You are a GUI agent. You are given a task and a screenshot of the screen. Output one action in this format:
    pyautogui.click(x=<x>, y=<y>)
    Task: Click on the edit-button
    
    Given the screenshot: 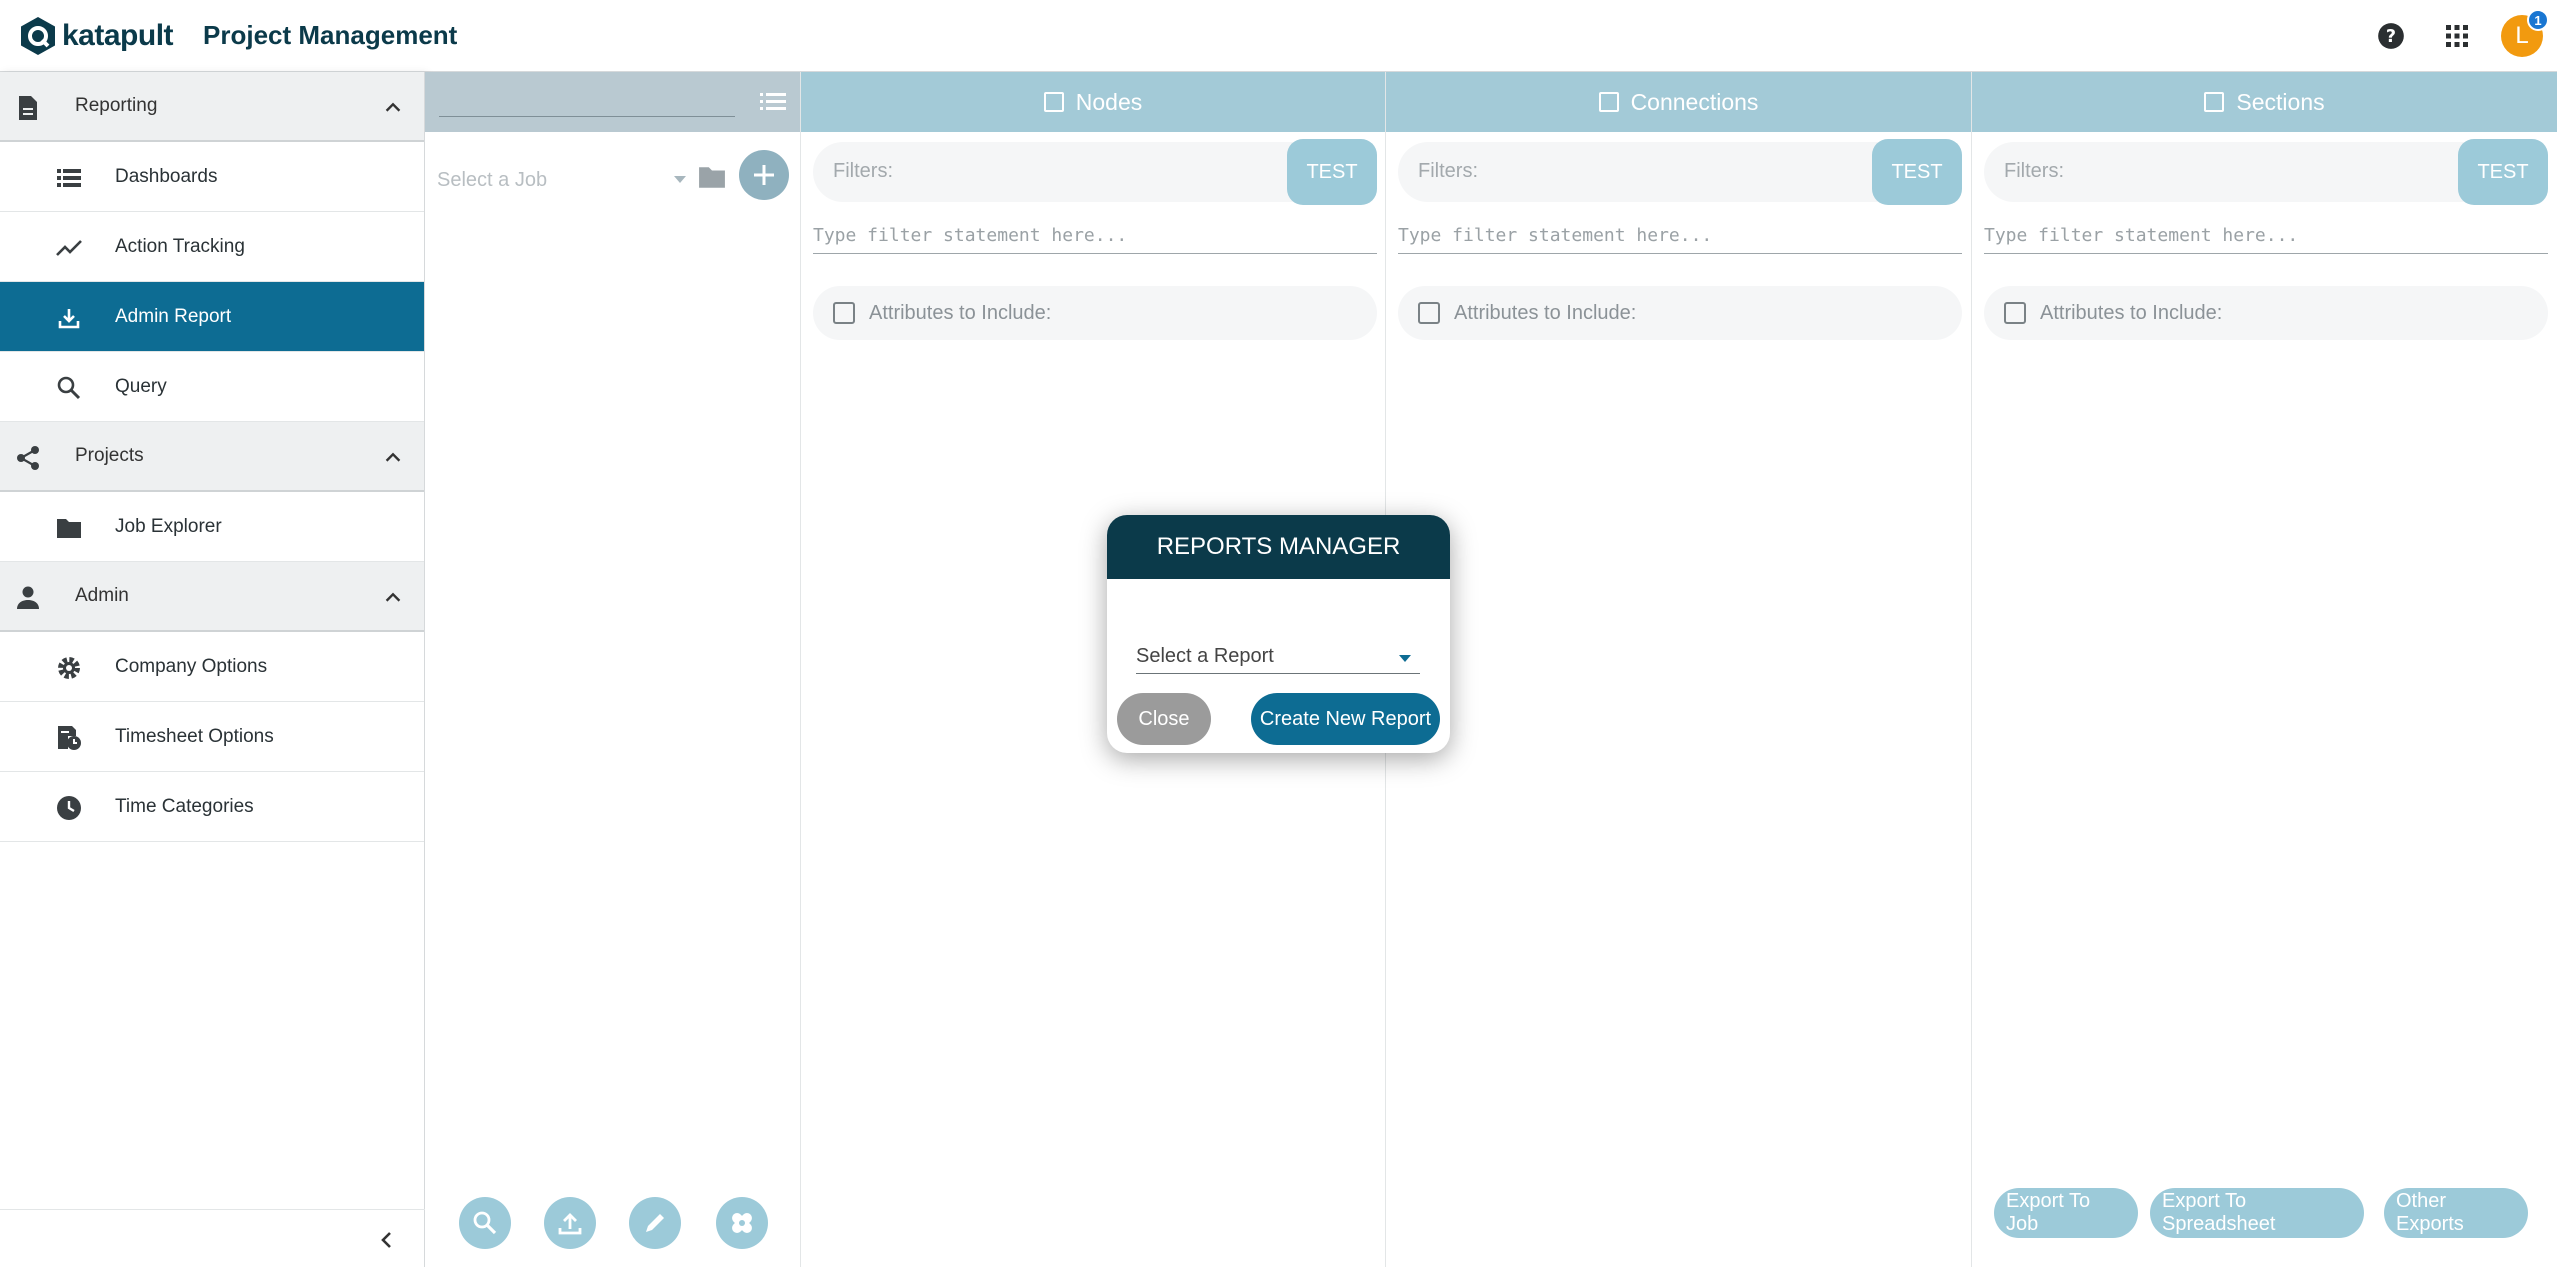 What is the action you would take?
    pyautogui.click(x=655, y=1223)
    